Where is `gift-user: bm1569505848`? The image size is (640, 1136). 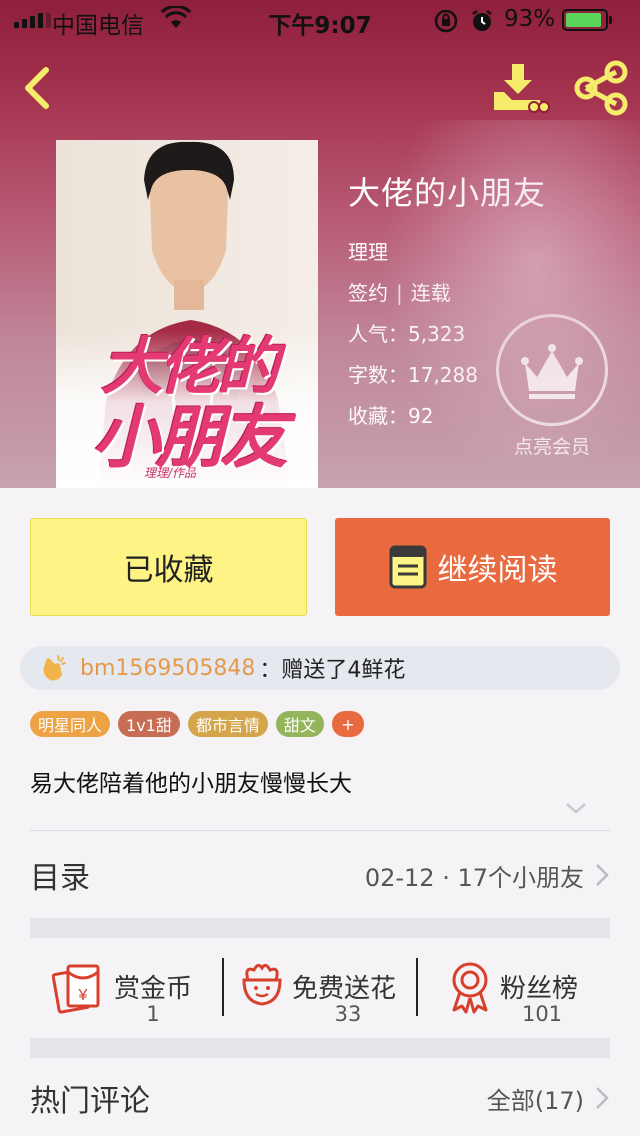 gift-user: bm1569505848 is located at coordinates (167, 668).